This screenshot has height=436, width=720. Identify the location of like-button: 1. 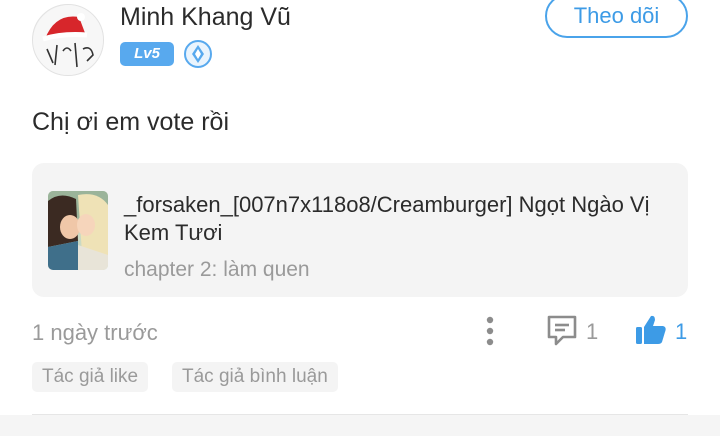
(662, 331).